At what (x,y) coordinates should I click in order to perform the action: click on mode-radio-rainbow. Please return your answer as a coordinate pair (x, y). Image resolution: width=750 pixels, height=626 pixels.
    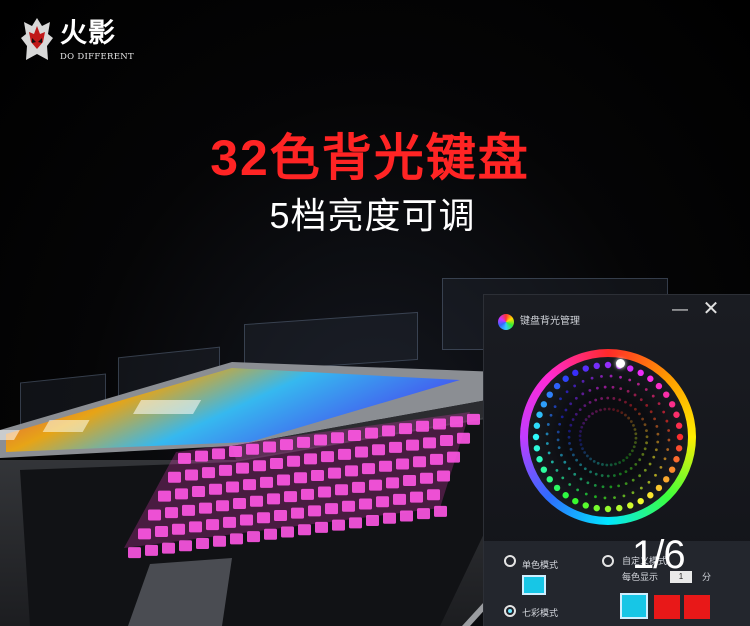
    Looking at the image, I should click on (510, 611).